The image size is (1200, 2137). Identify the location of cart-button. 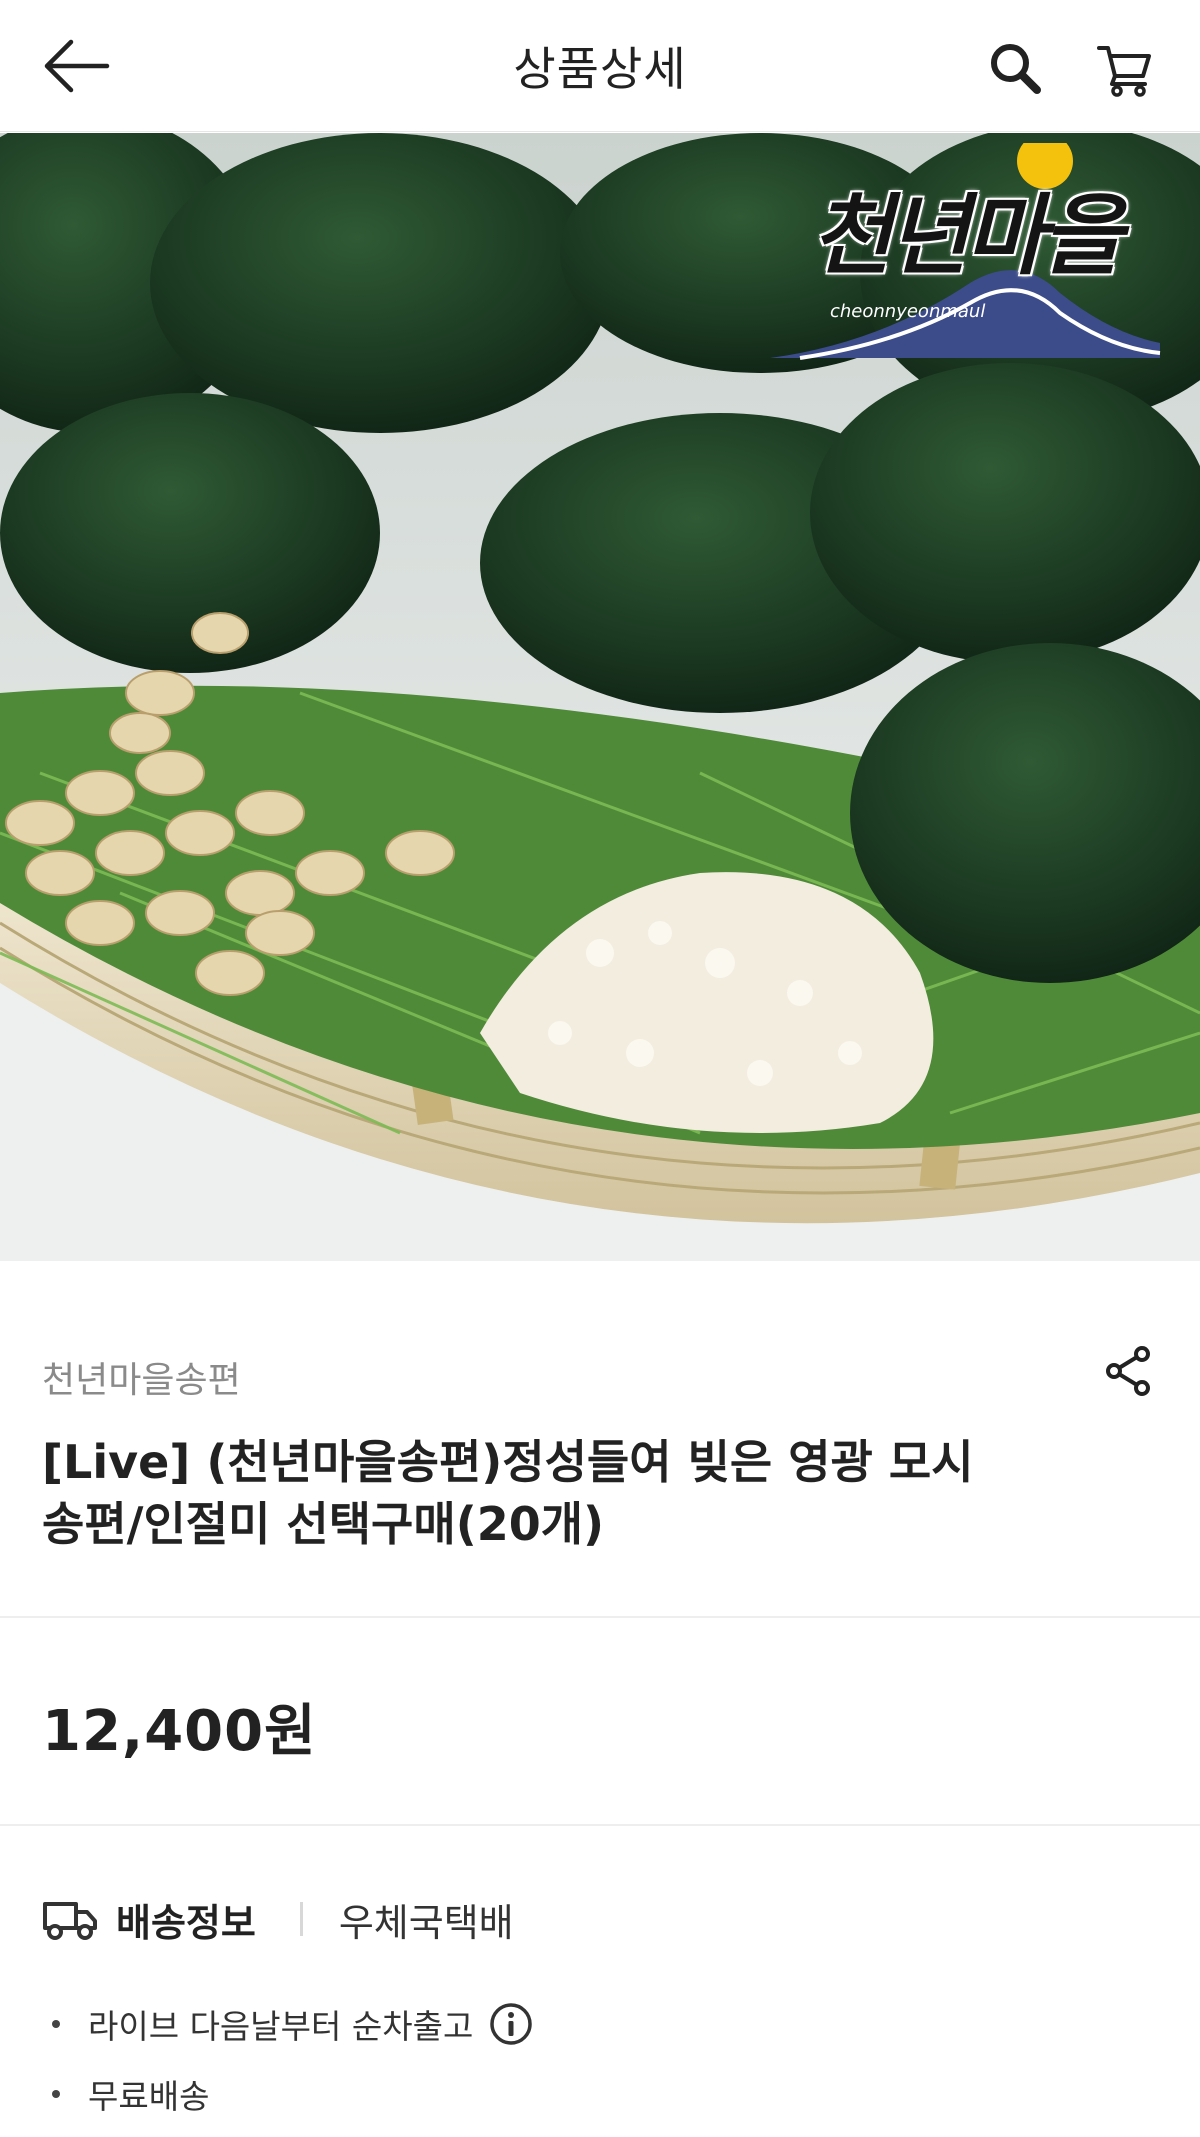
(1125, 68).